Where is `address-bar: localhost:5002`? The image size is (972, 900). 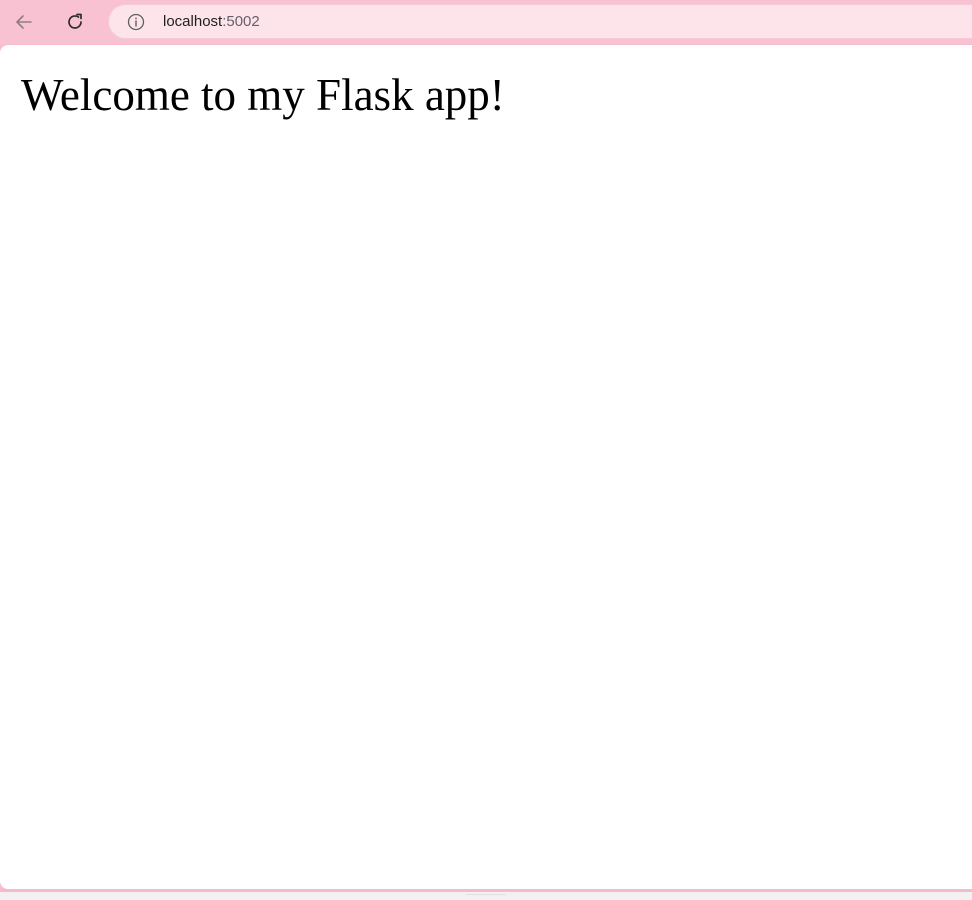 address-bar: localhost:5002 is located at coordinates (540, 21).